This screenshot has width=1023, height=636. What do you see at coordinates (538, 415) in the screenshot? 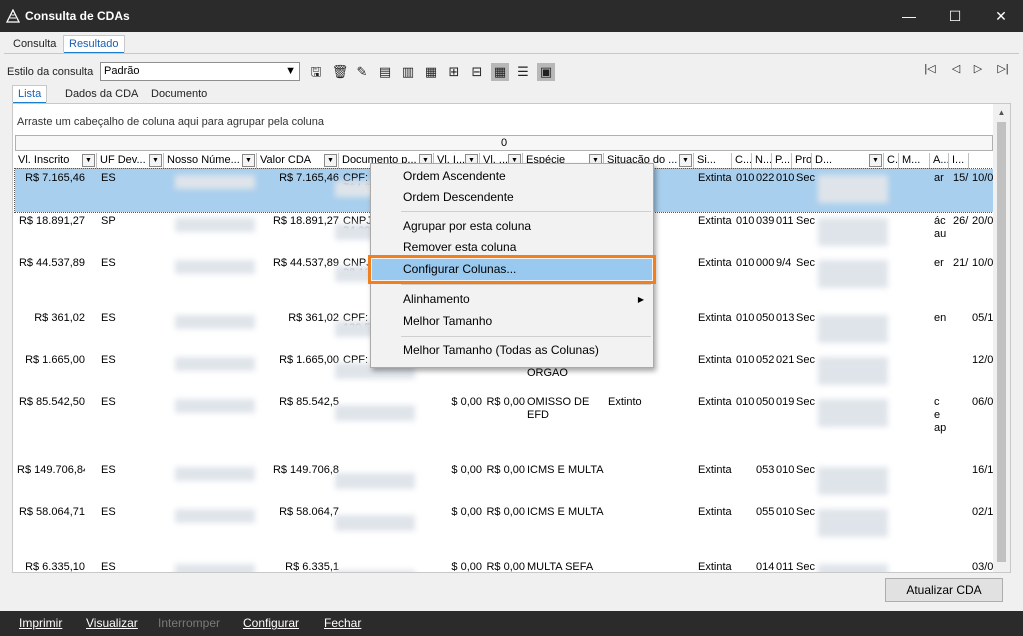
I see `table-cell: EFD` at bounding box center [538, 415].